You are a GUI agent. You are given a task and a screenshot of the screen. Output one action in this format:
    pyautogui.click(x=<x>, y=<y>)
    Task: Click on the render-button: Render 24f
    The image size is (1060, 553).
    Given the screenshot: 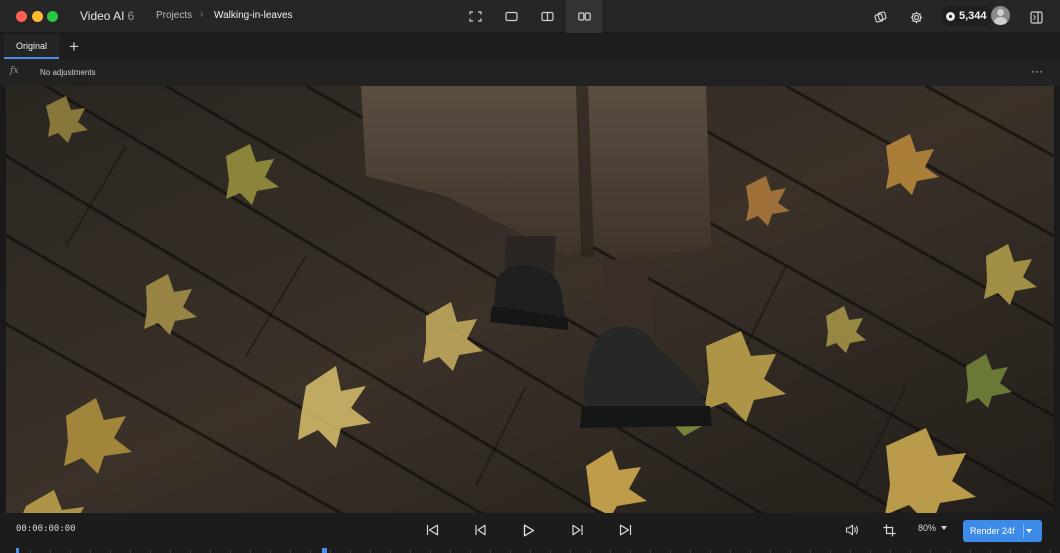 What is the action you would take?
    pyautogui.click(x=1002, y=531)
    